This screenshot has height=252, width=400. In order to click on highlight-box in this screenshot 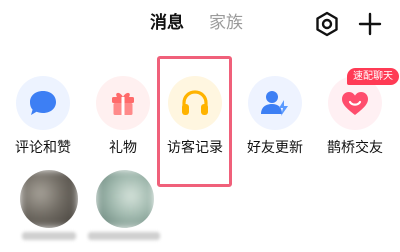, I will do `click(194, 121)`.